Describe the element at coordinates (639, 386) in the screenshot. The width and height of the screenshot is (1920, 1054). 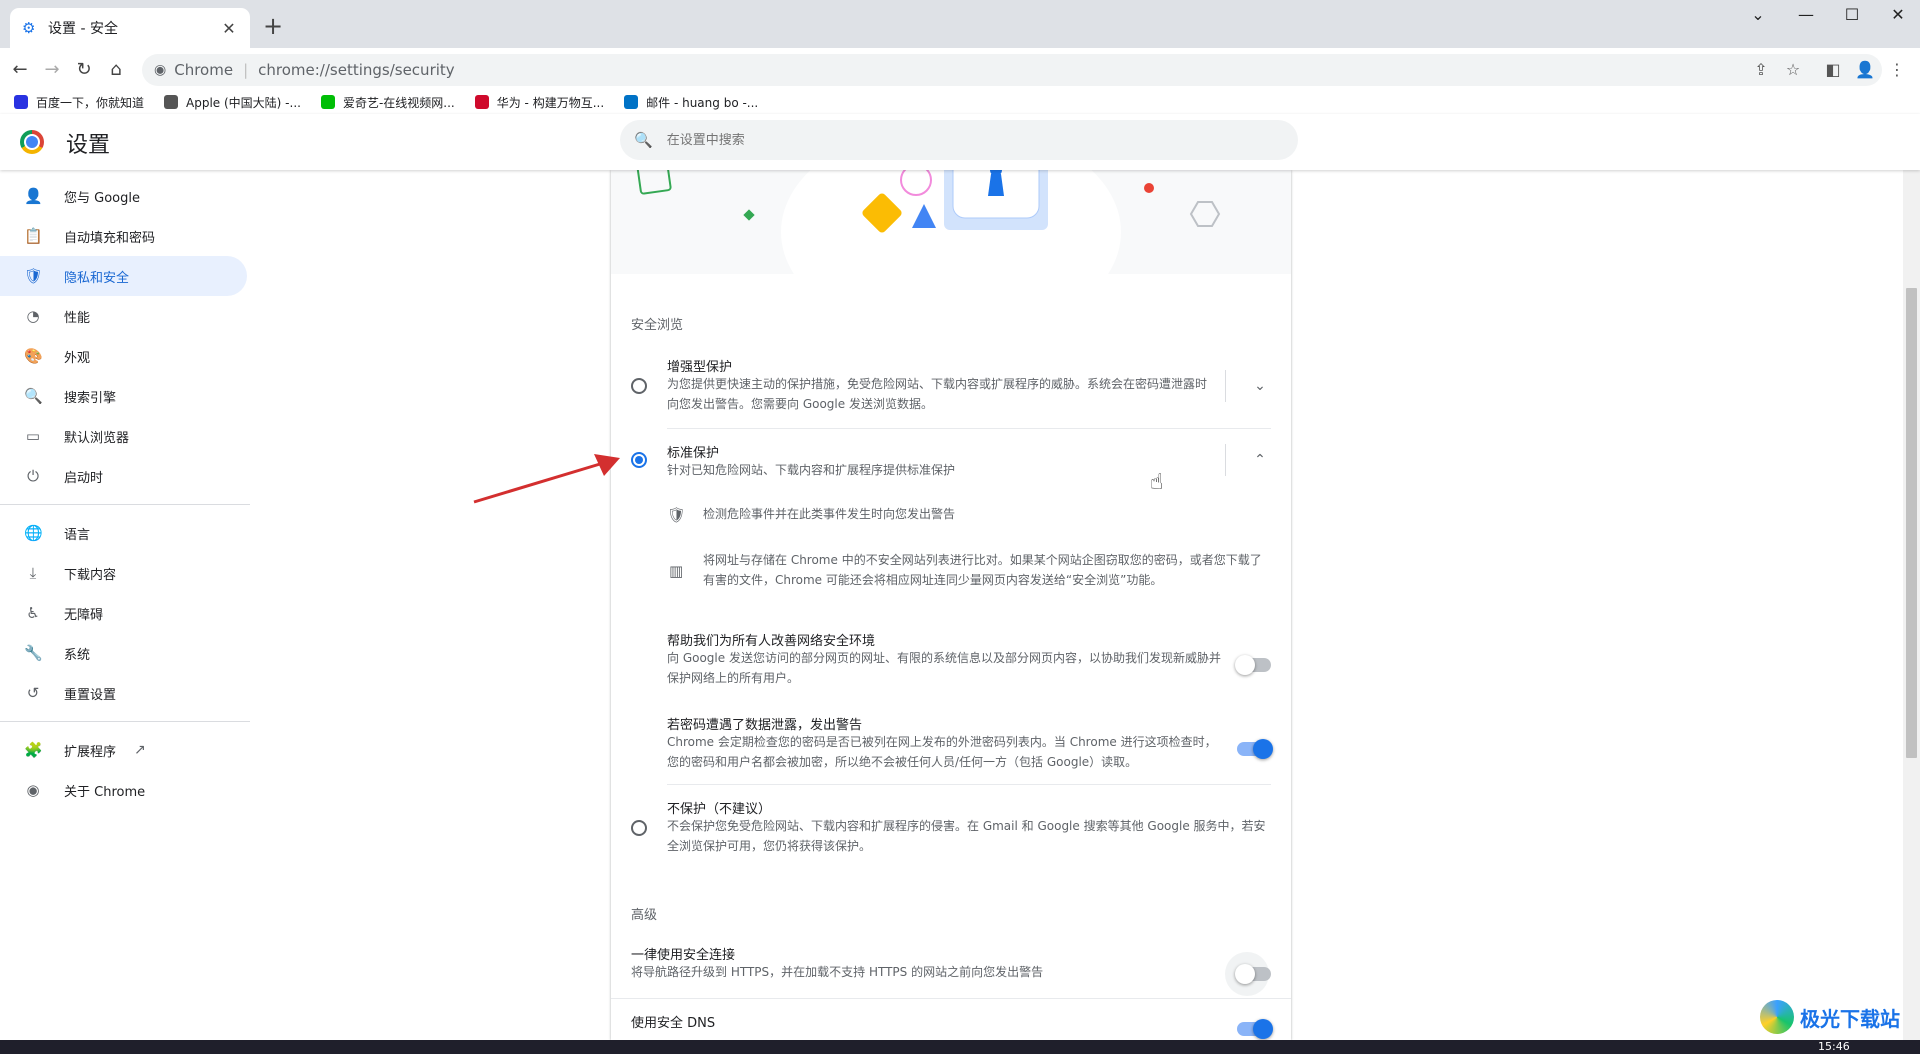
I see `enhanced-protection-radio` at that location.